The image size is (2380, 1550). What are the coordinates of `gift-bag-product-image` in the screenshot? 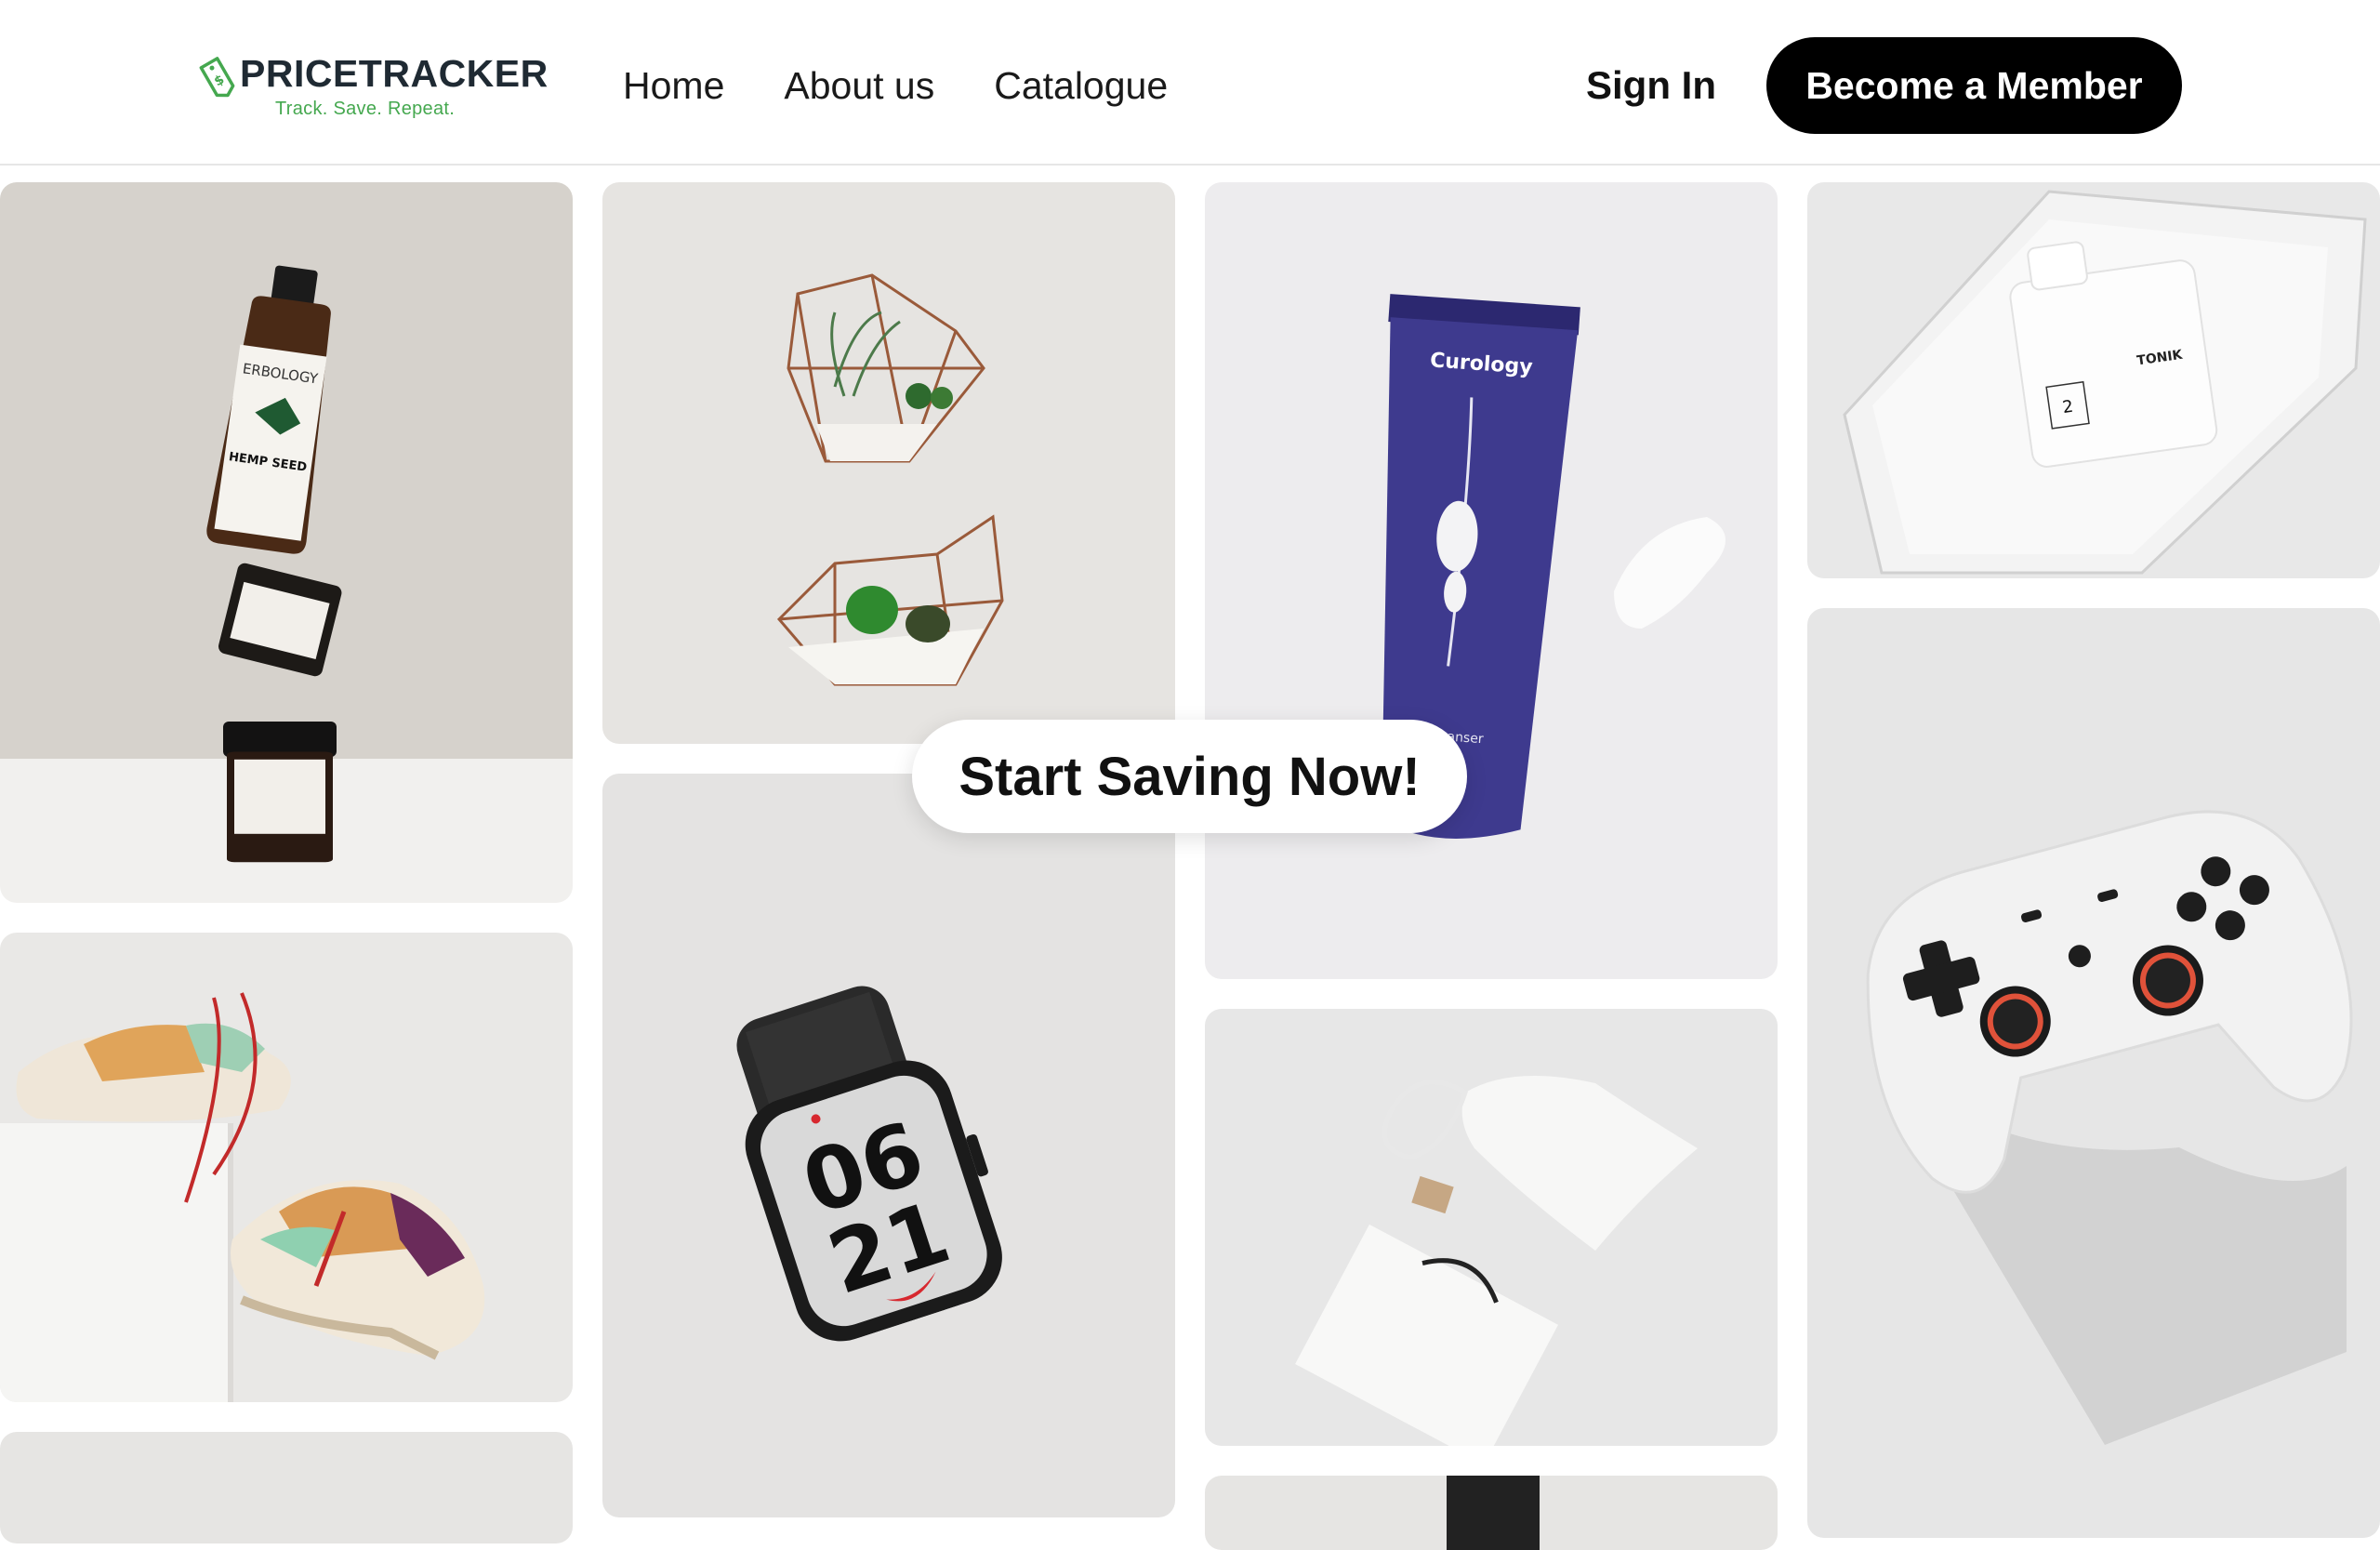 It's located at (1491, 1227).